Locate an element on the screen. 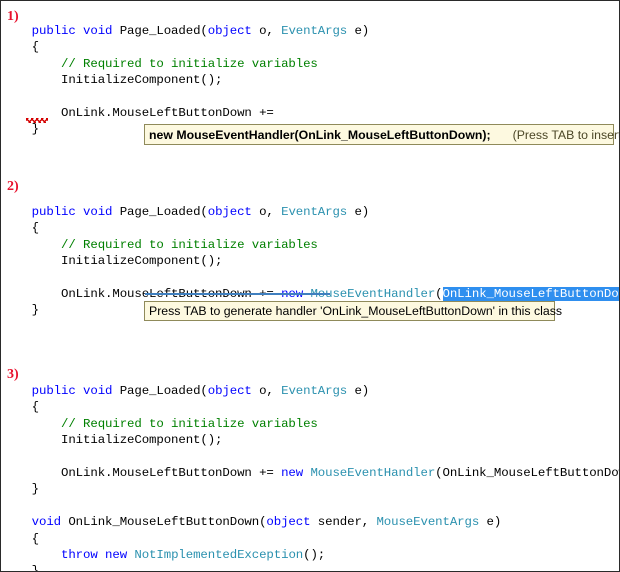  smart-tag-underline is located at coordinates (237, 294).